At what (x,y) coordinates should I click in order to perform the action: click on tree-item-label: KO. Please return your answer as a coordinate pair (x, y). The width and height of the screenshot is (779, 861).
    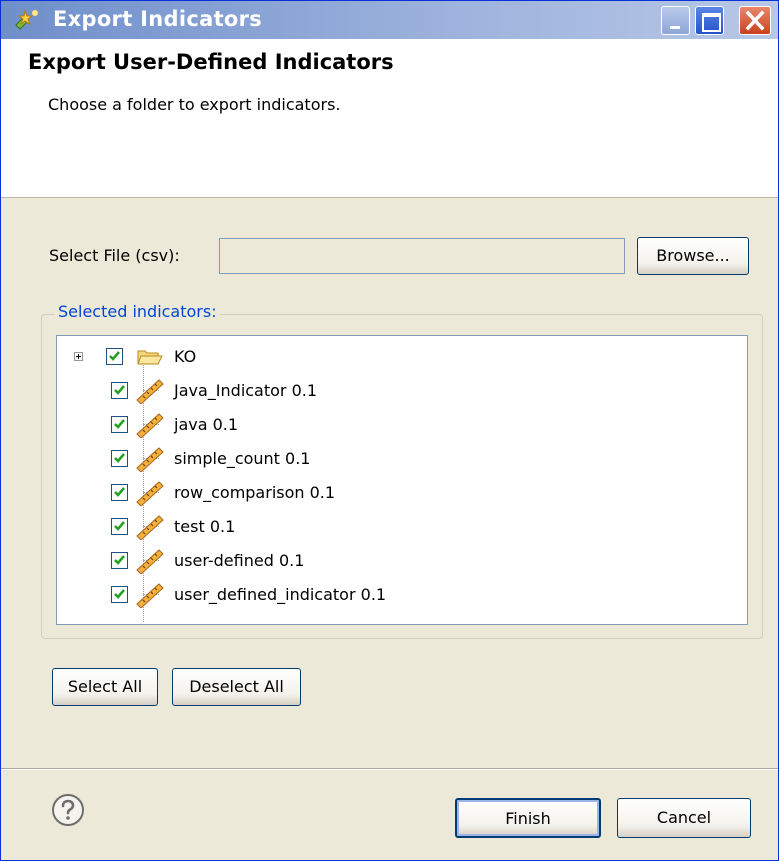
    Looking at the image, I should click on (185, 356).